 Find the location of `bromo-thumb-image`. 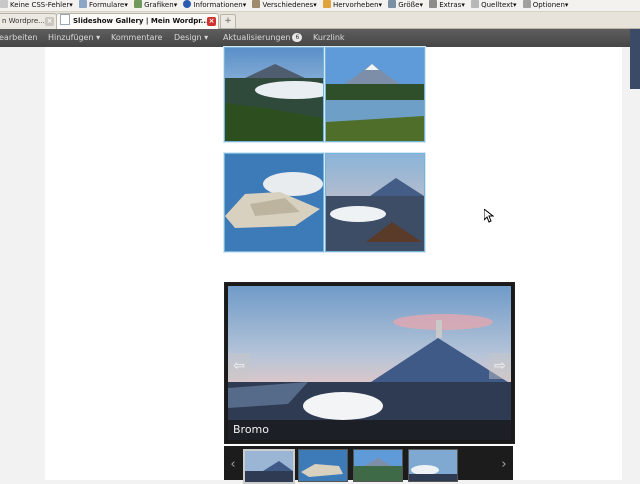

bromo-thumb-image is located at coordinates (269, 466).